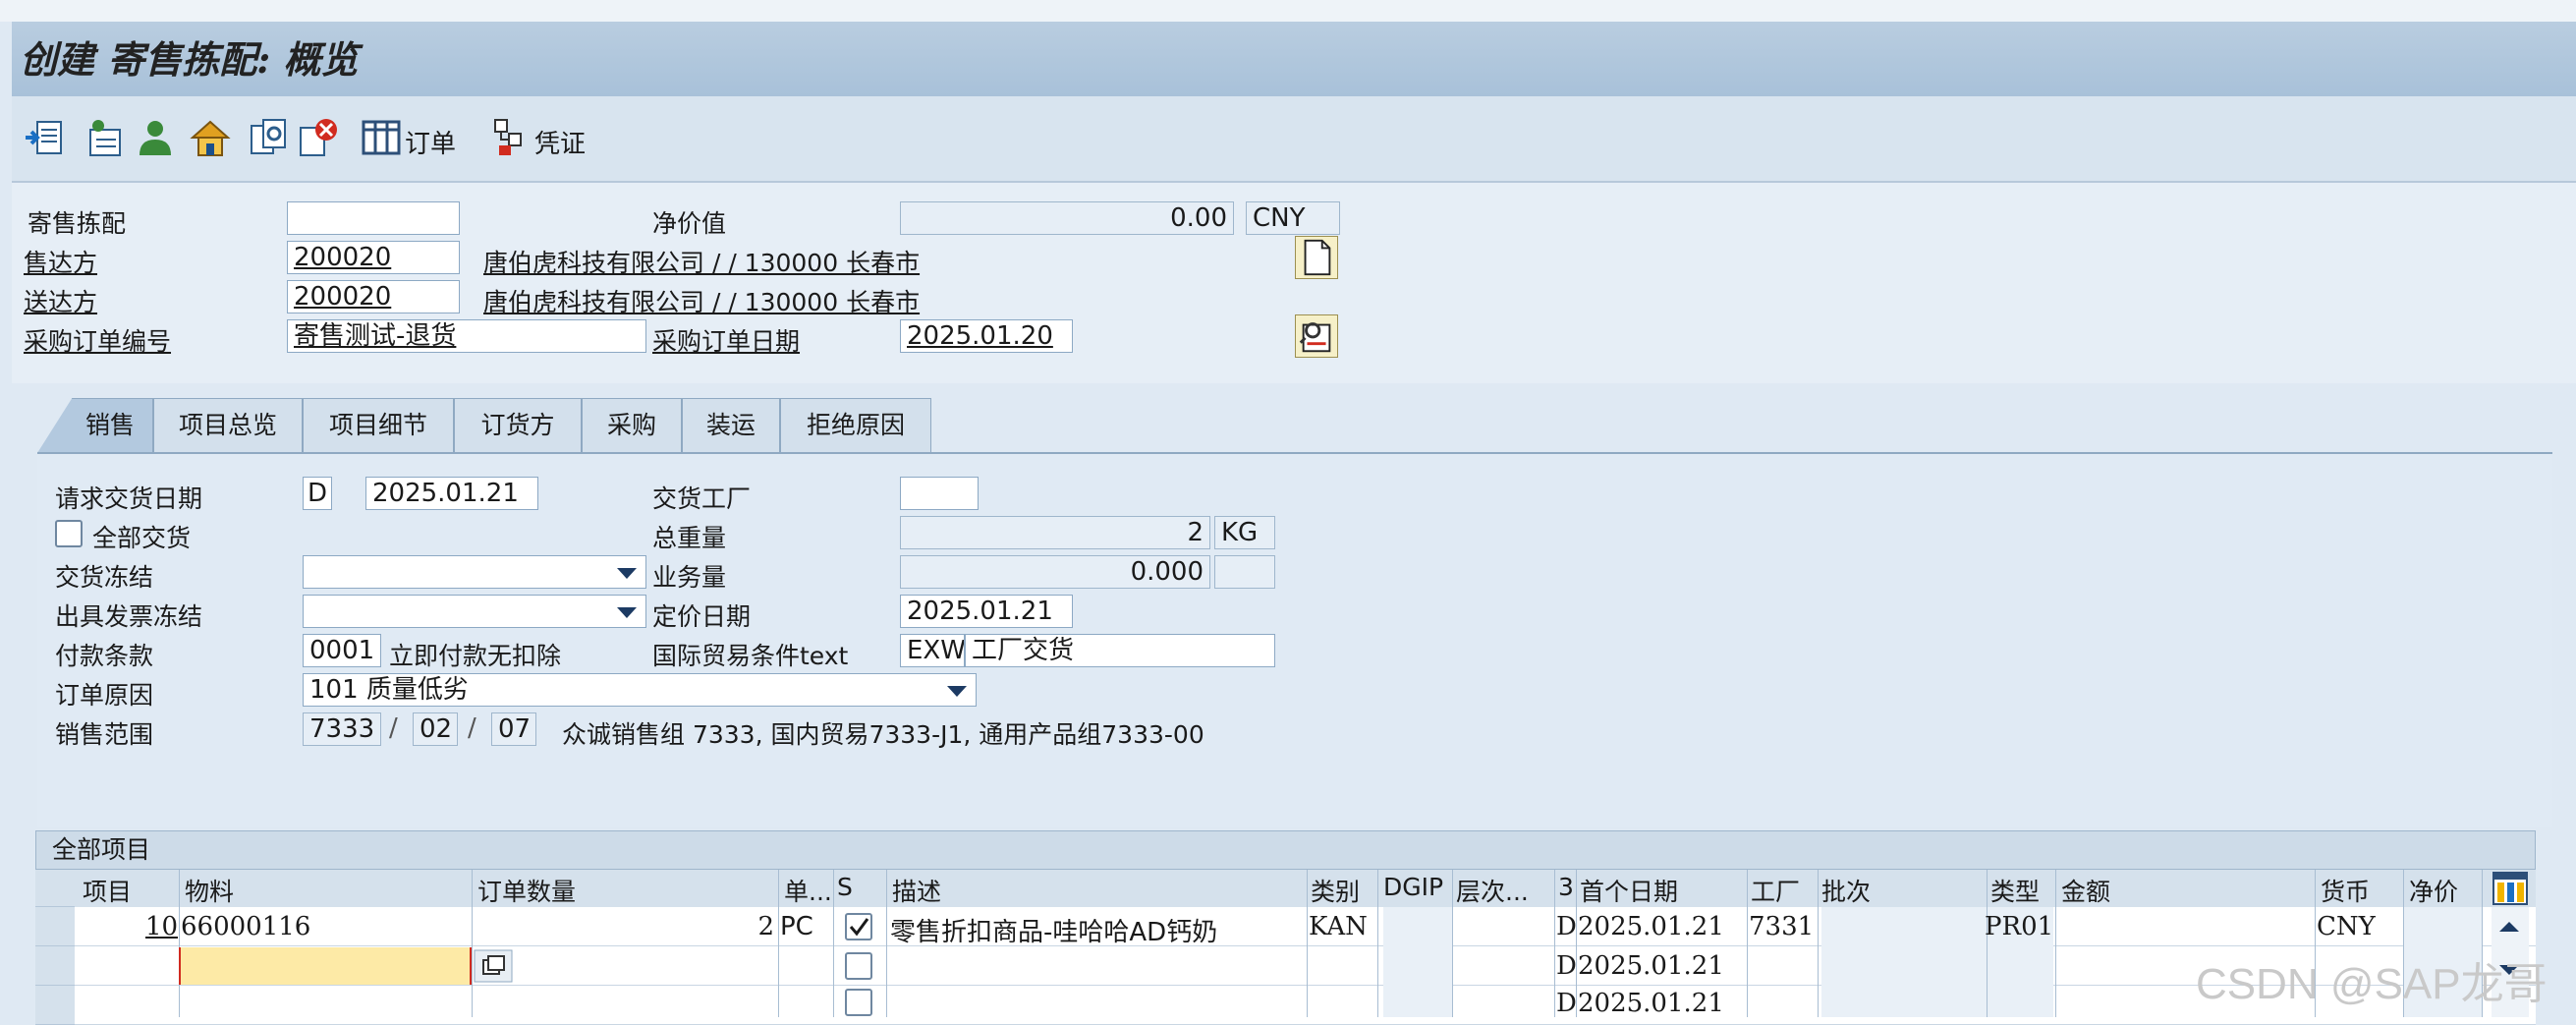 Image resolution: width=2576 pixels, height=1025 pixels. I want to click on po-date-label: 采购订单日期, so click(726, 340).